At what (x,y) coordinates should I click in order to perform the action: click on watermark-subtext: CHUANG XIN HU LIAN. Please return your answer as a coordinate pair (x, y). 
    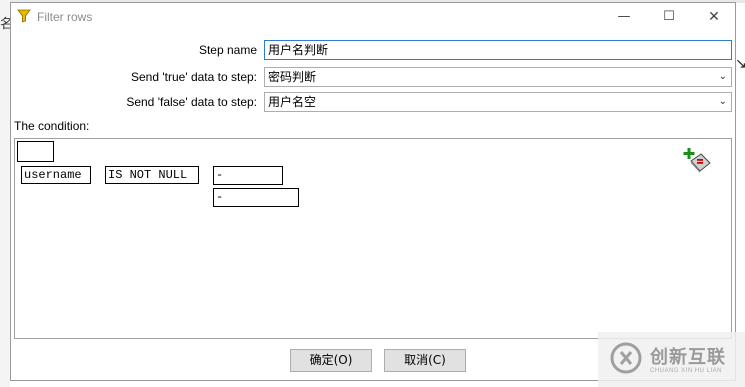
    Looking at the image, I should click on (686, 371).